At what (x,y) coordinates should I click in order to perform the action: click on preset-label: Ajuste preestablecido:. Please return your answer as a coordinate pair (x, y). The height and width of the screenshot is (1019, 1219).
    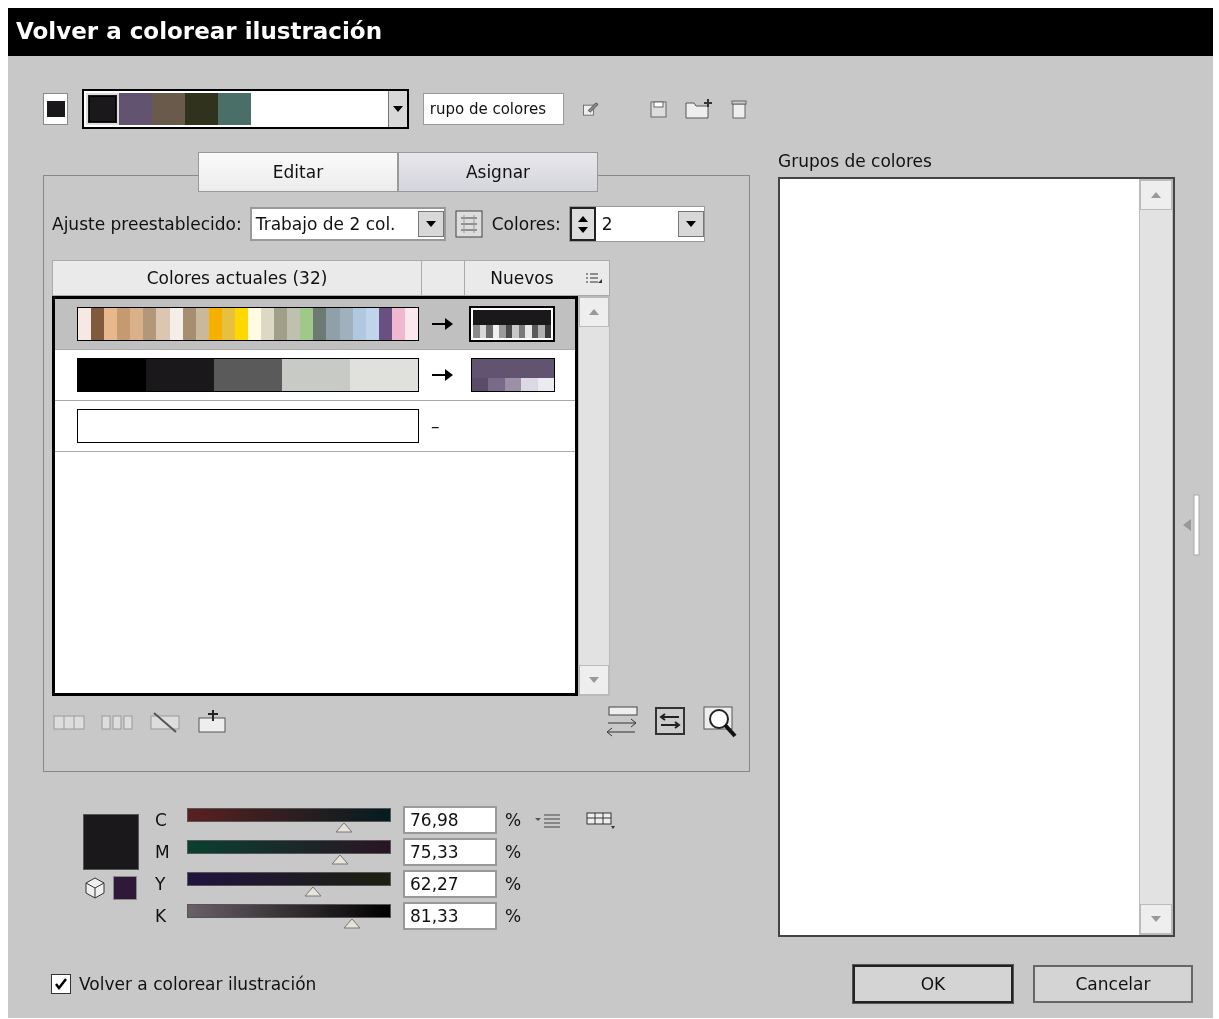
    Looking at the image, I should click on (147, 224).